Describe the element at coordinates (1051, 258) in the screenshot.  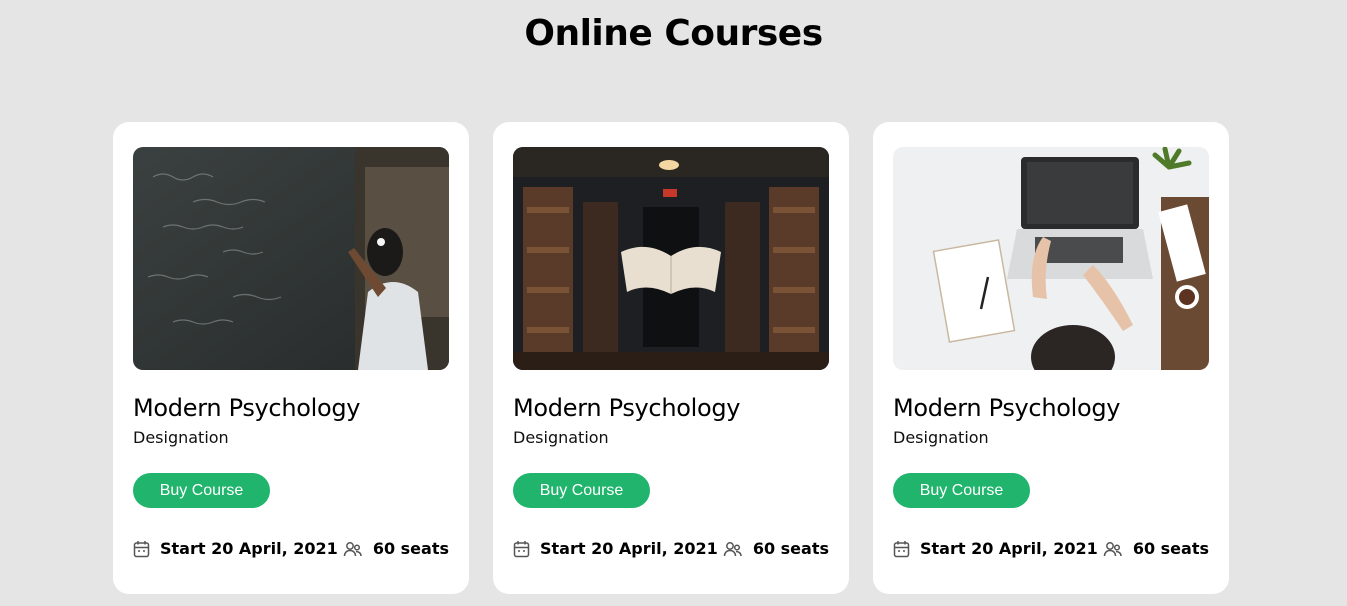
I see `course-image-laptop` at that location.